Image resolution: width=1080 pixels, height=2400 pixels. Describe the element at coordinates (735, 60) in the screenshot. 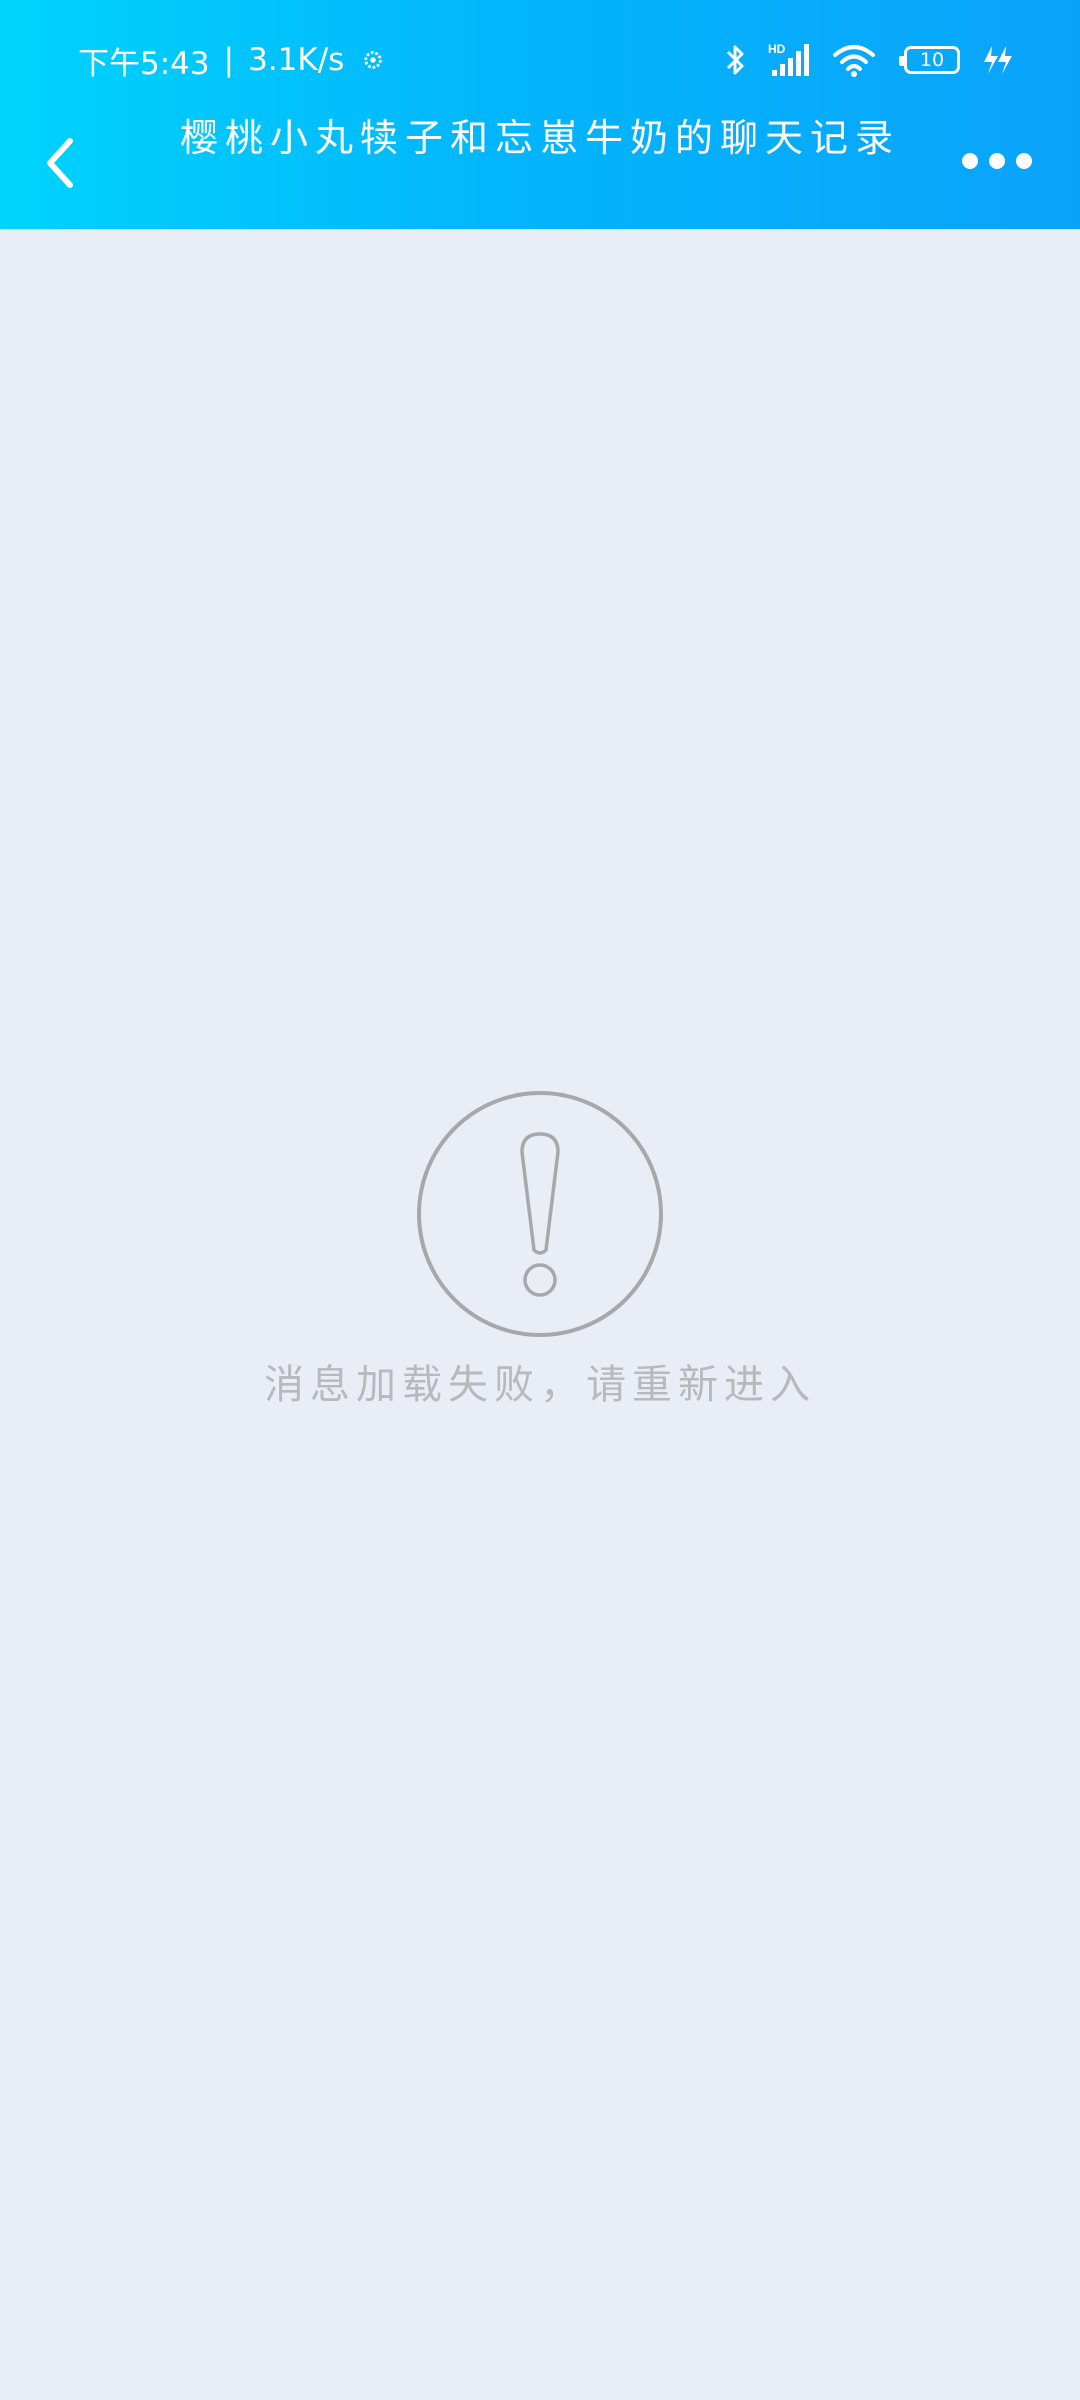

I see `bluetooth-icon` at that location.